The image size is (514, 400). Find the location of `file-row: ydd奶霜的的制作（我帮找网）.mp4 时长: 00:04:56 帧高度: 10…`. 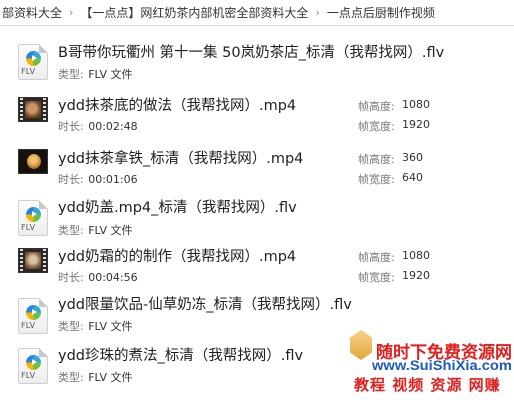

file-row: ydd奶霜的的制作（我帮找网）.mp4 时长: 00:04:56 帧高度: 10… is located at coordinates (257, 264).